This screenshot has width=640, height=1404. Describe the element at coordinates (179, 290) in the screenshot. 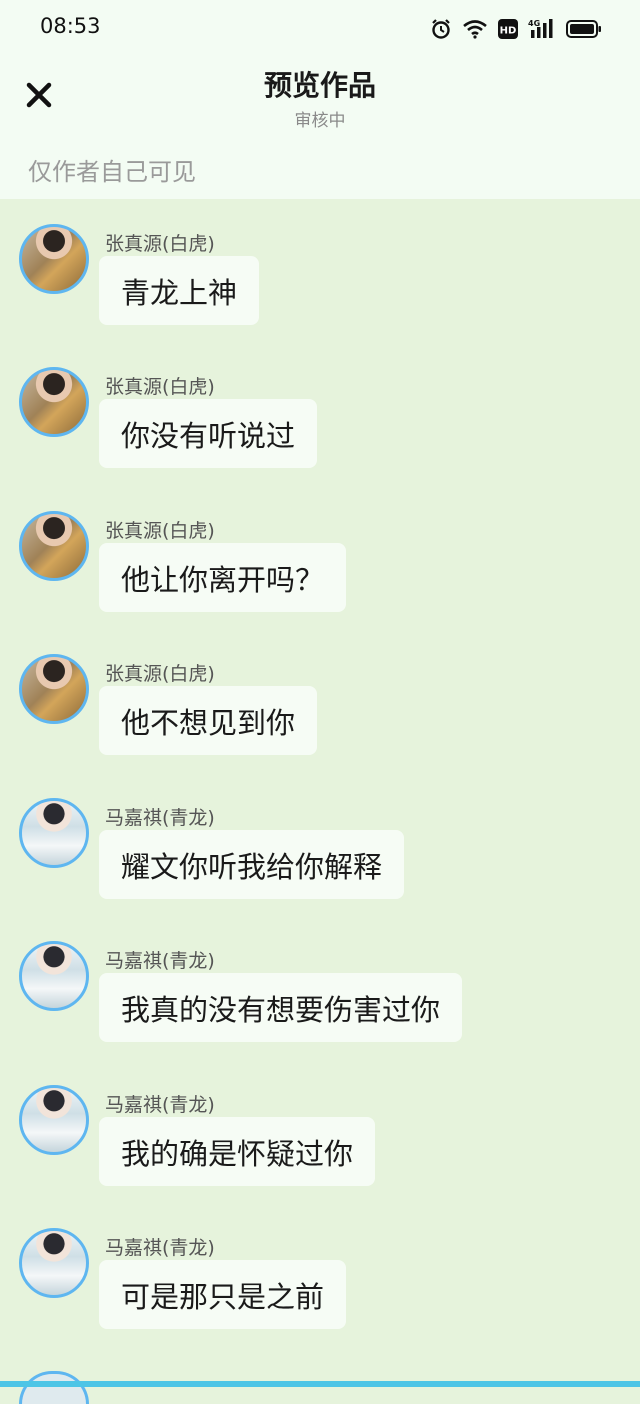

I see `message-bubble: 青龙上神` at that location.